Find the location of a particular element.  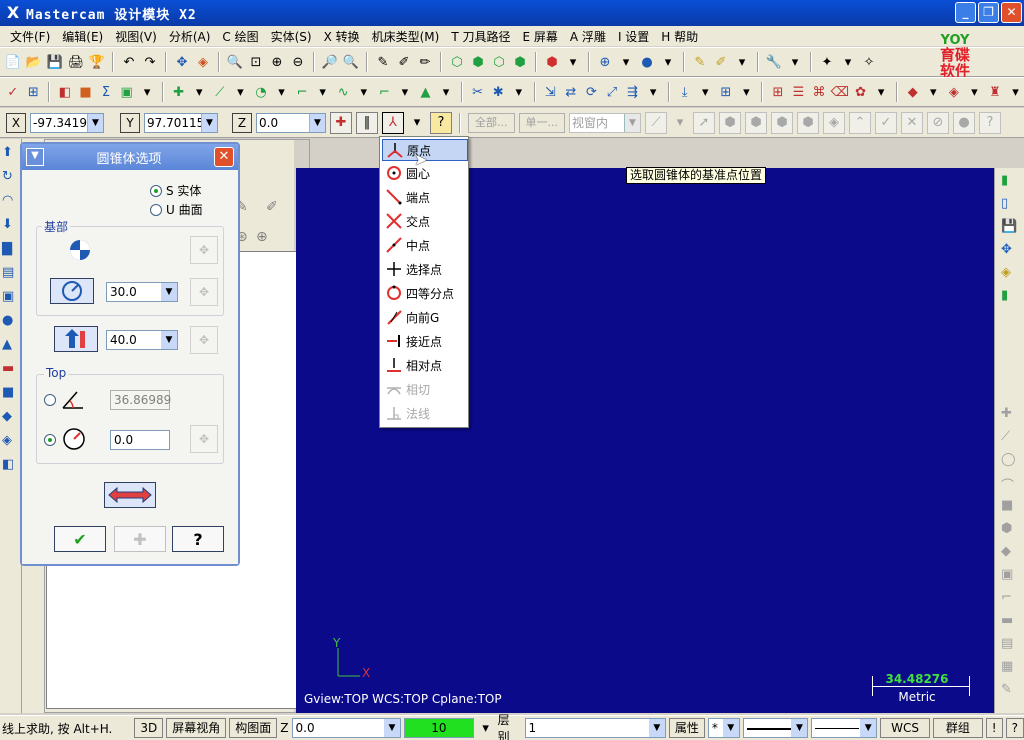

apply-button: ✚ is located at coordinates (140, 539).